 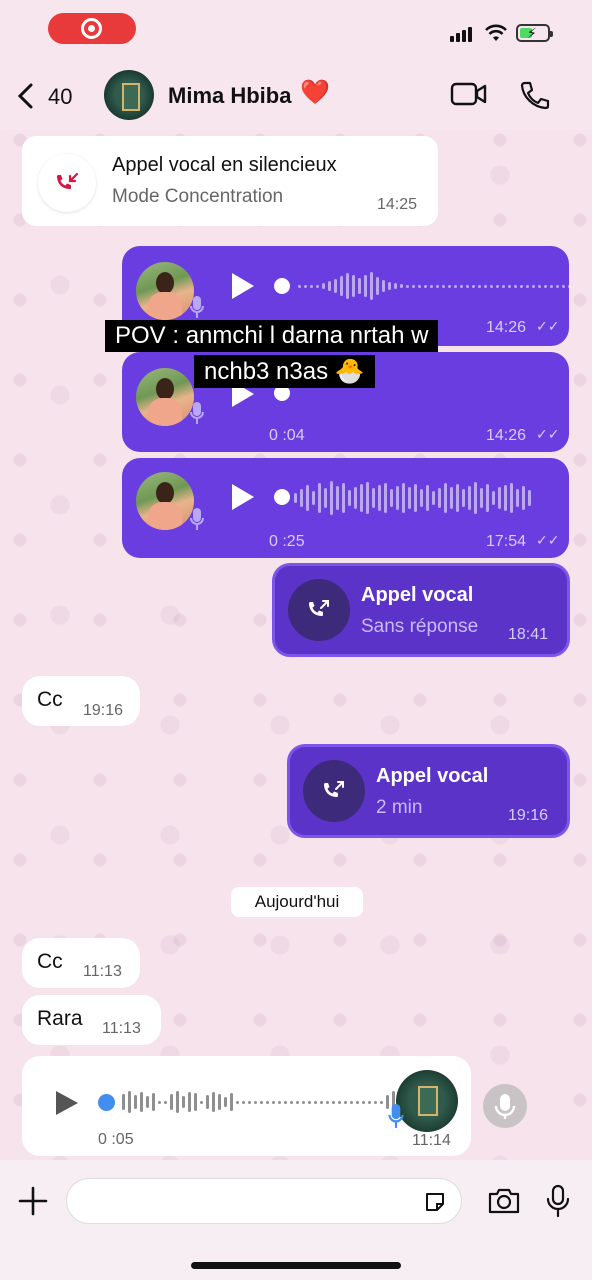 I want to click on home-indicator, so click(x=296, y=1265).